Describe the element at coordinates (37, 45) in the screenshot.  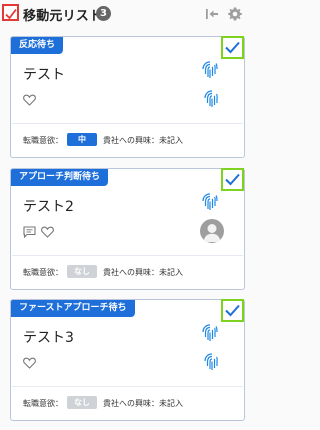
I see `status-tag: 反応待ち` at that location.